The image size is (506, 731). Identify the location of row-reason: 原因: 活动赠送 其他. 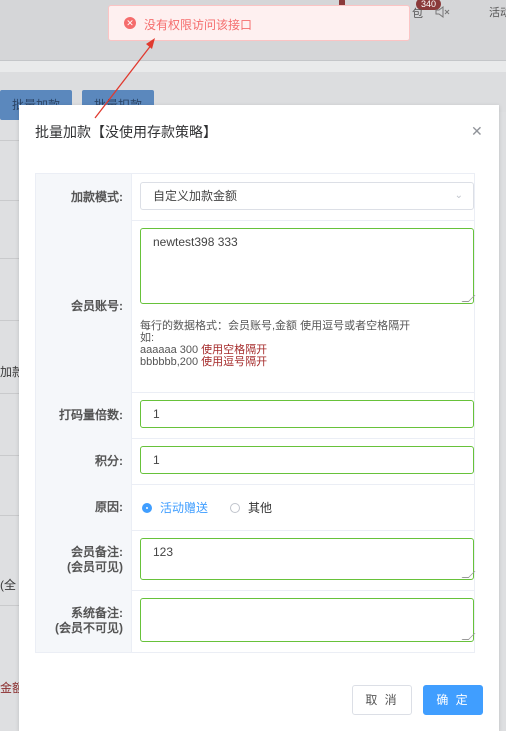
(255, 507).